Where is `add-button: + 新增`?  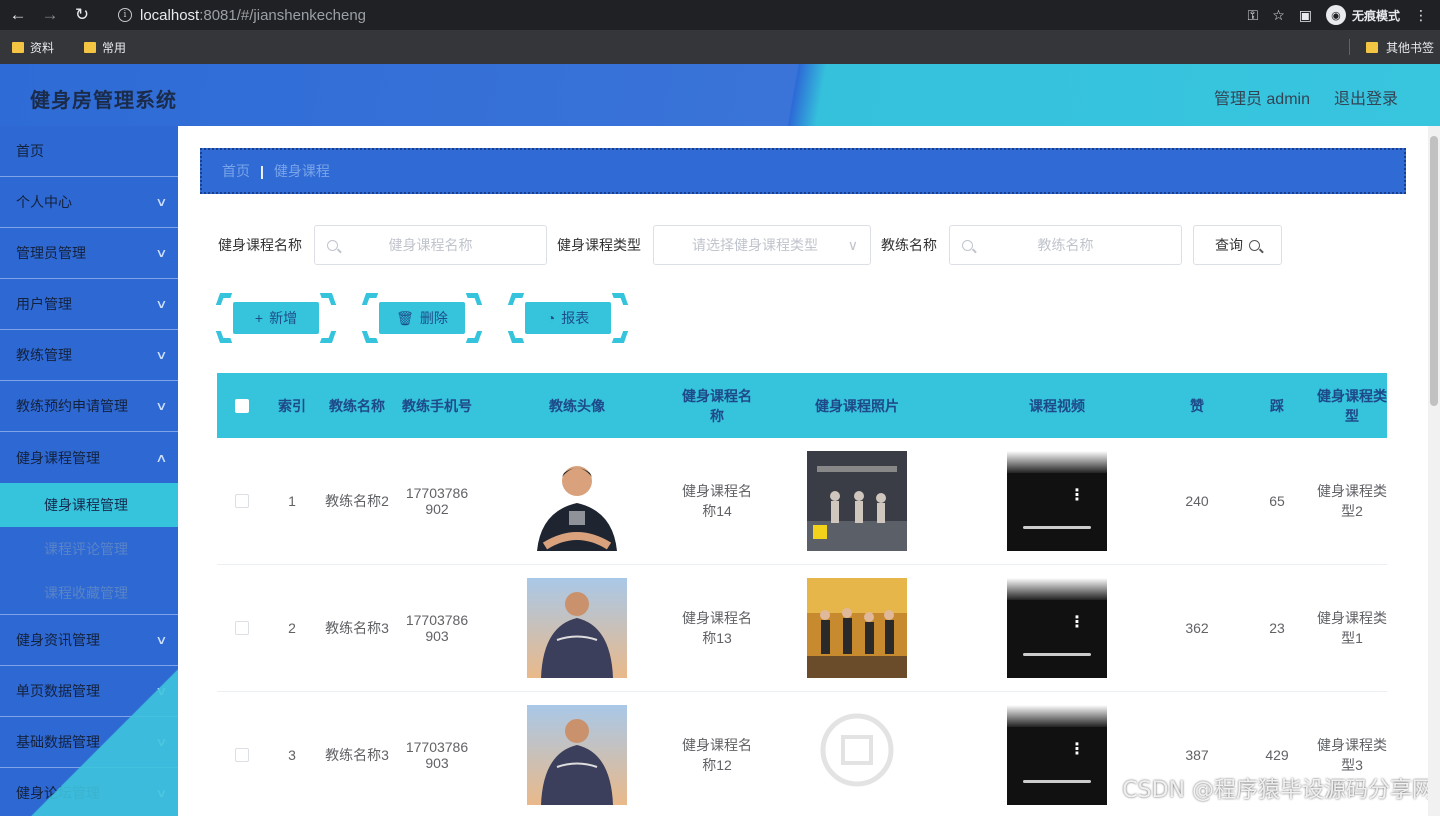 add-button: + 新增 is located at coordinates (276, 318).